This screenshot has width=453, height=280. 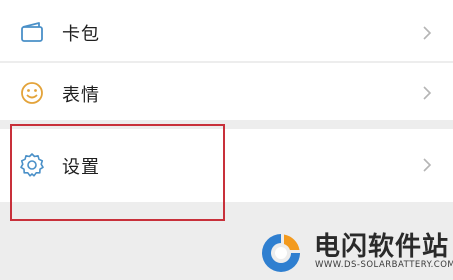 I want to click on watermark: 电闪软件站 WWW.DS-SOLARBATTERY.COM, so click(x=355, y=250).